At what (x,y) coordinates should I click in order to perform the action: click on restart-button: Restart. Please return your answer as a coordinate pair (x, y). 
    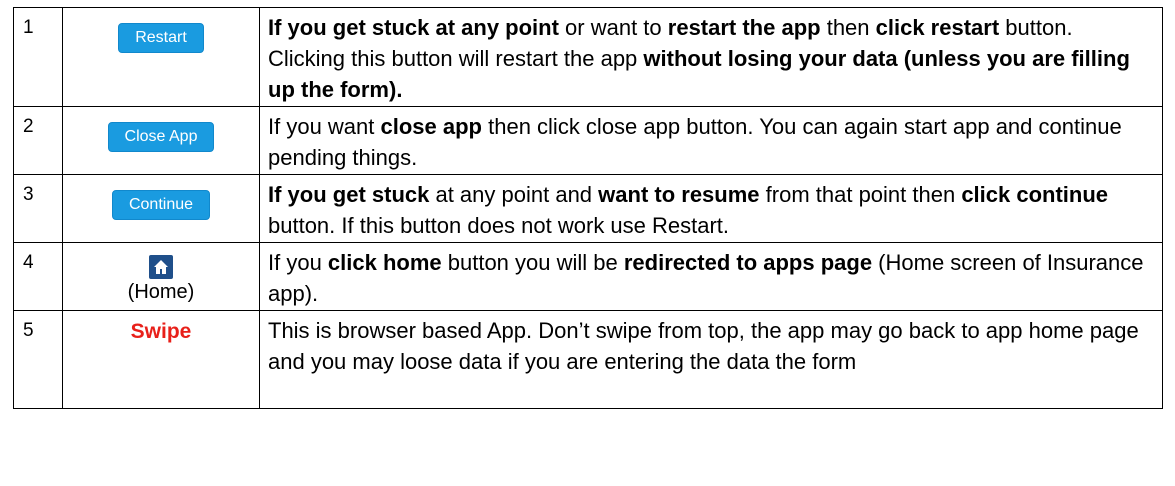
    Looking at the image, I should click on (161, 38).